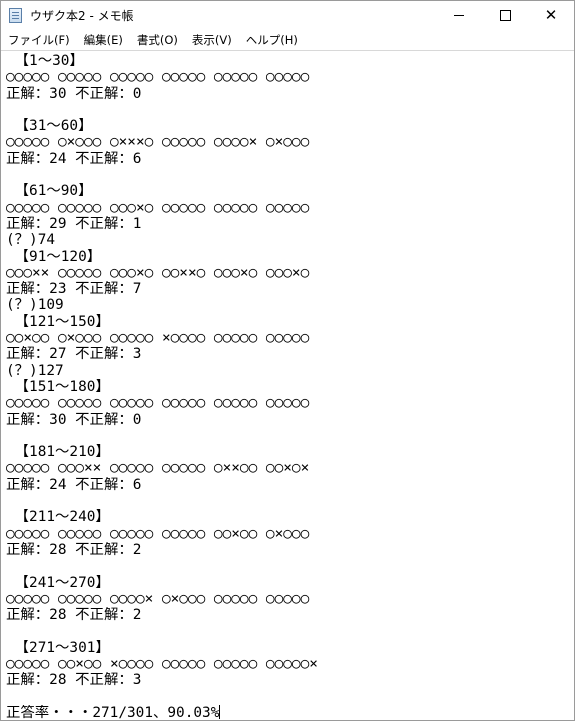 This screenshot has width=575, height=721. What do you see at coordinates (74, 223) in the screenshot?
I see `text-line: 正解：29 不正解：1` at bounding box center [74, 223].